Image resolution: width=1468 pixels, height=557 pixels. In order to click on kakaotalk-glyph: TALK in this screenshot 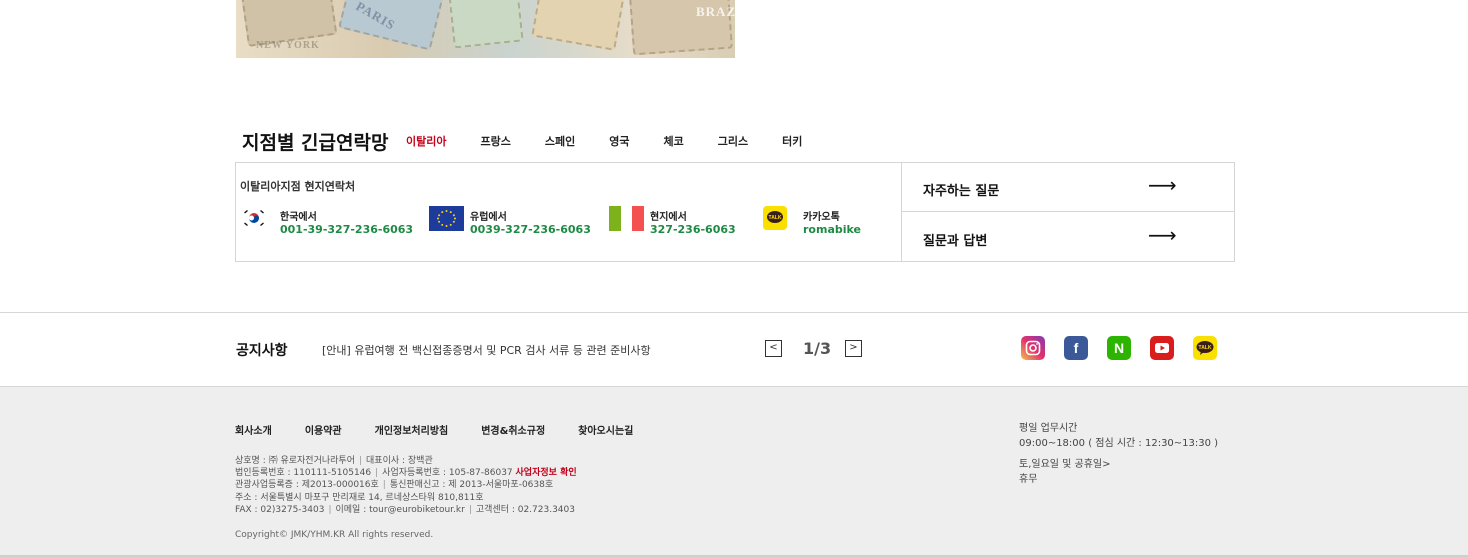, I will do `click(1205, 348)`.